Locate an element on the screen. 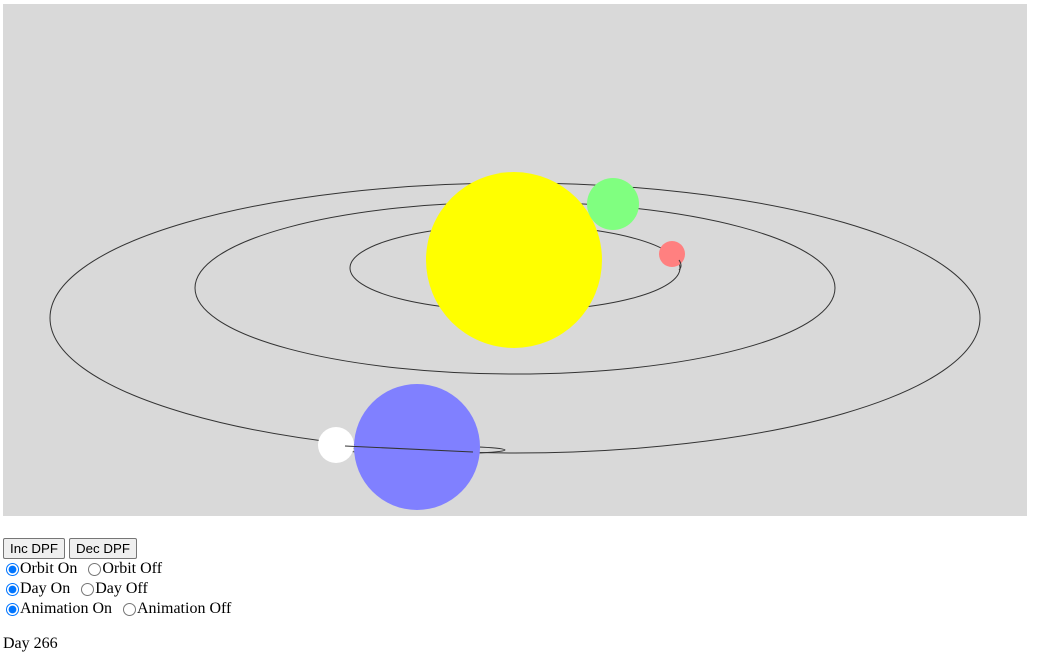  day-off-option: Day Off is located at coordinates (113, 589).